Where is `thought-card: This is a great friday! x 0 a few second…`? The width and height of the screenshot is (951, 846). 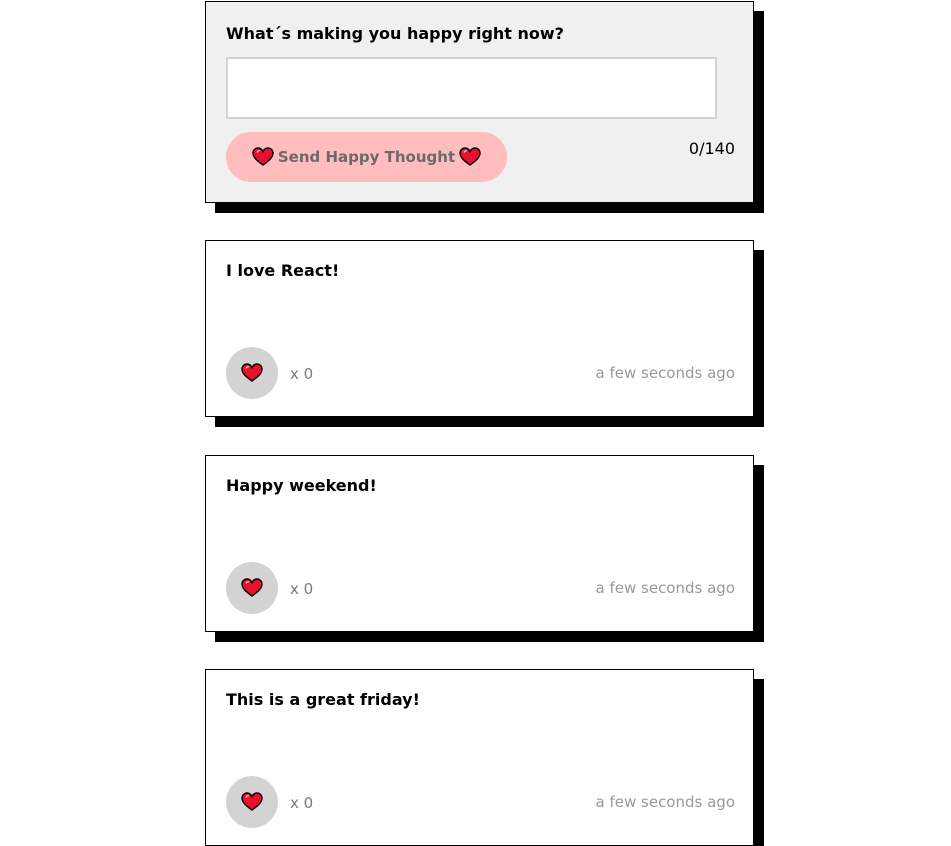 thought-card: This is a great friday! x 0 a few second… is located at coordinates (479, 757).